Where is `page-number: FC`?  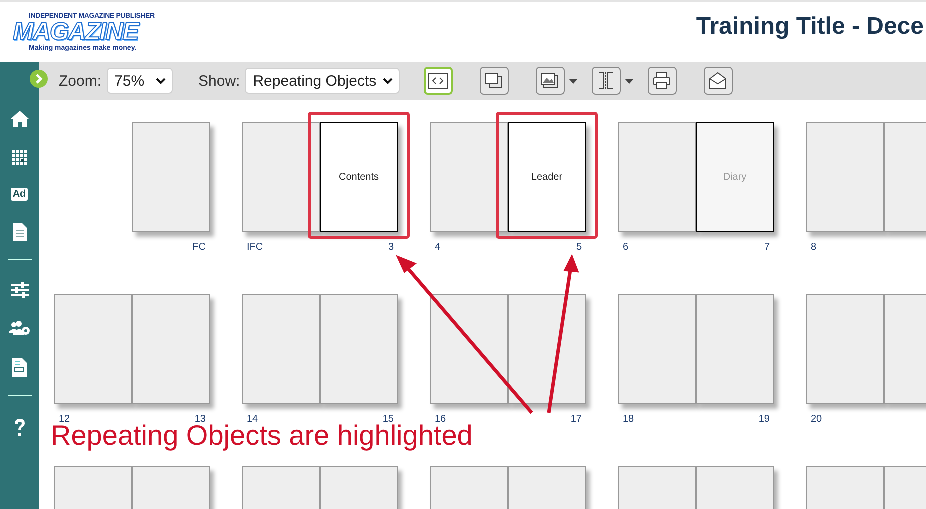 page-number: FC is located at coordinates (199, 247).